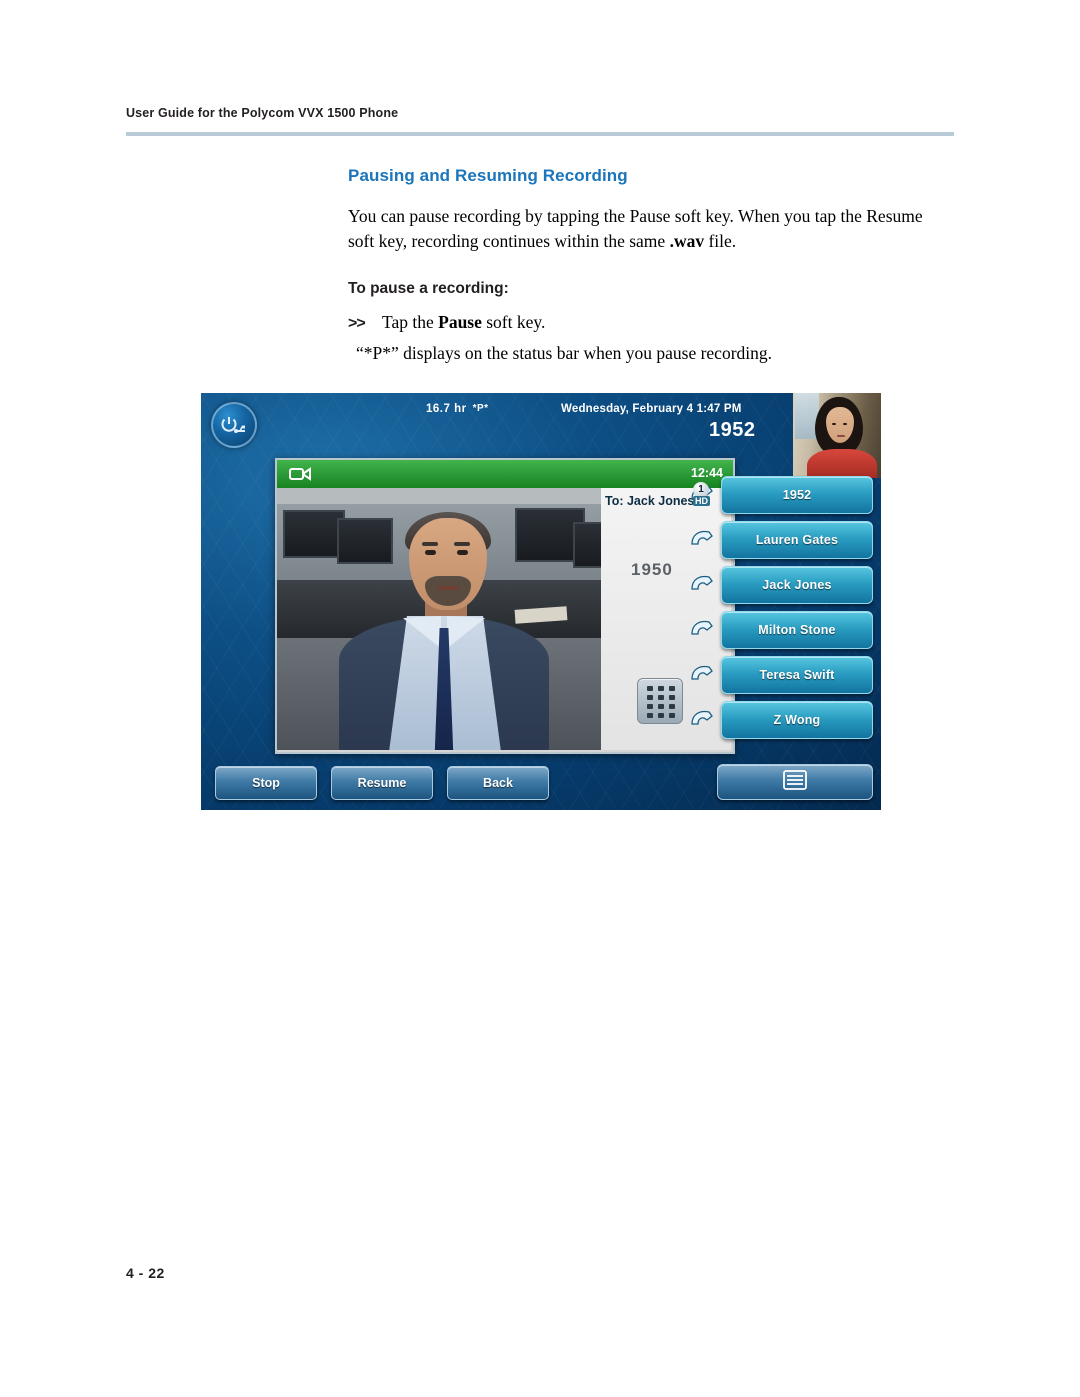  I want to click on power-usb-key, so click(234, 425).